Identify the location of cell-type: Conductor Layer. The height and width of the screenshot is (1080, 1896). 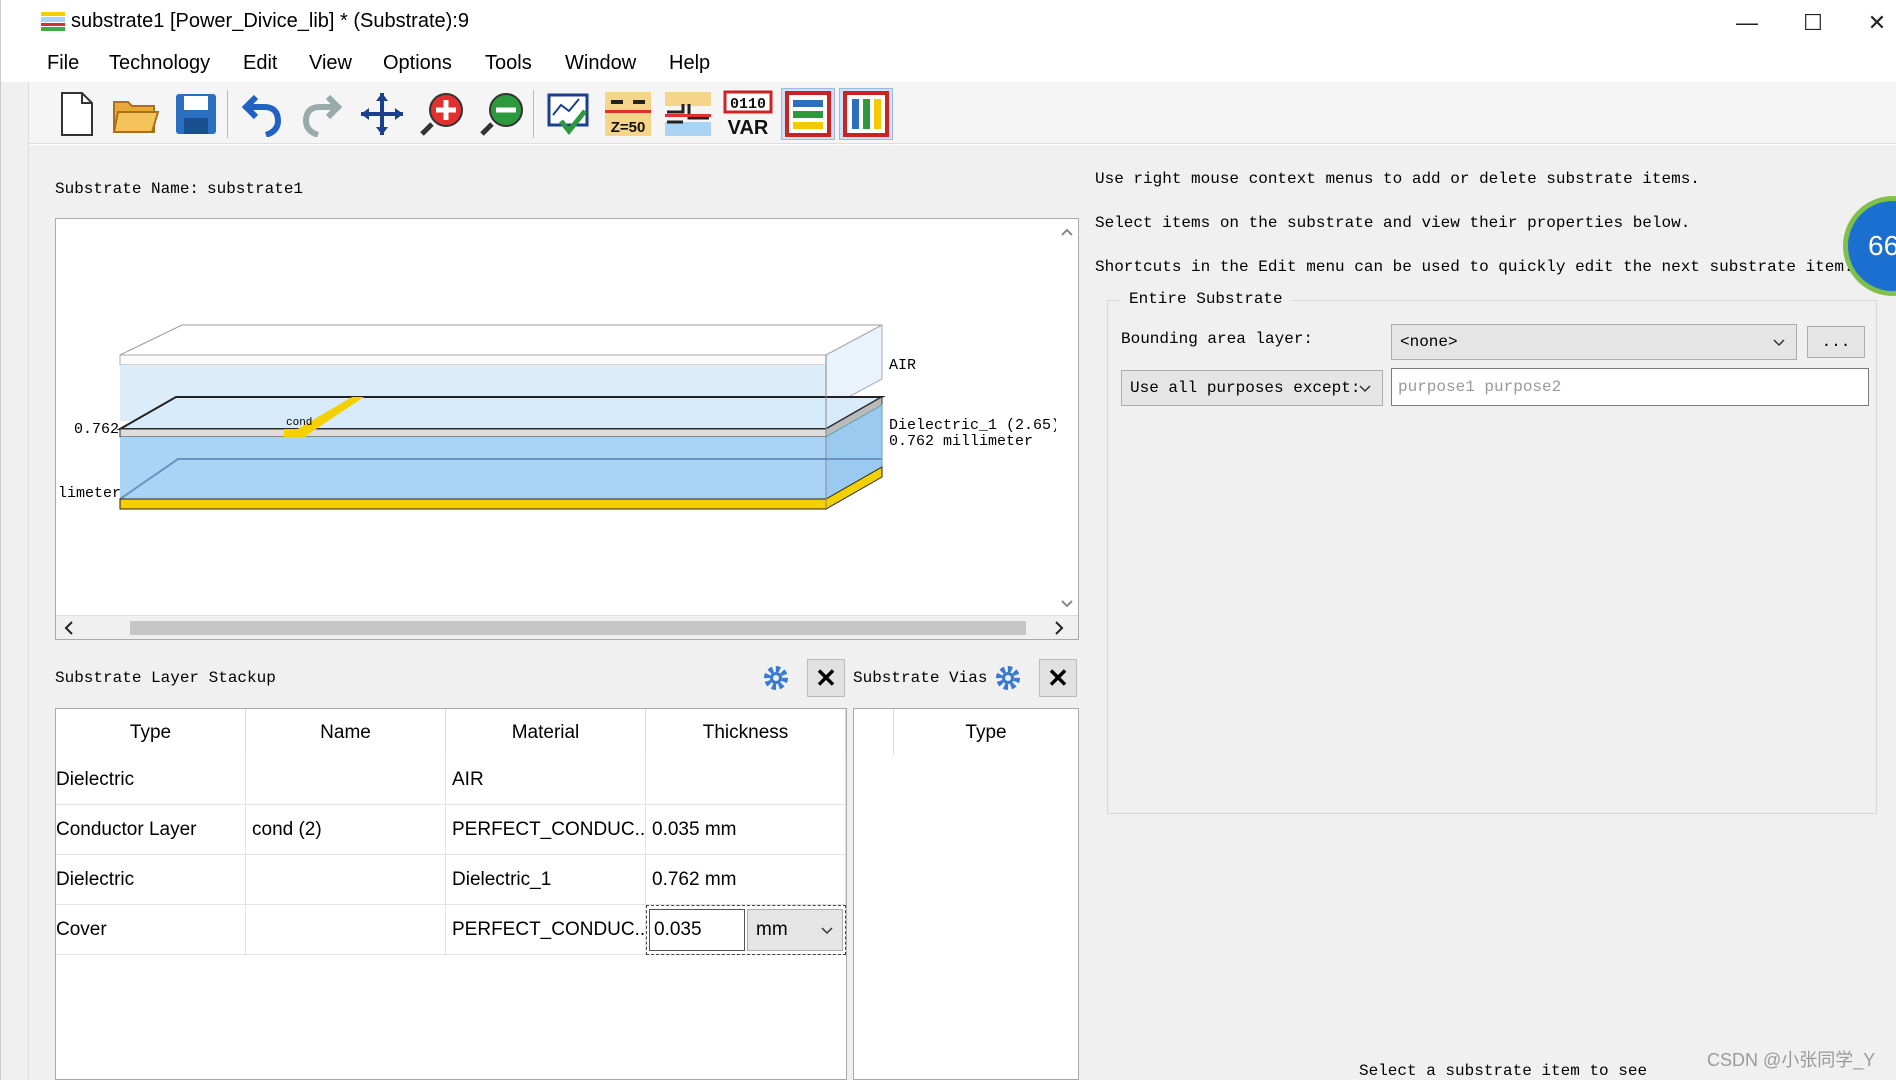
(151, 830).